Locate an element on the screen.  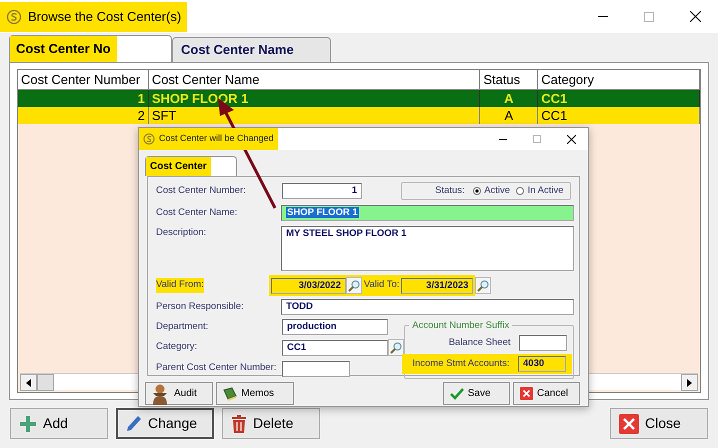
table-cell: CC1 is located at coordinates (619, 115).